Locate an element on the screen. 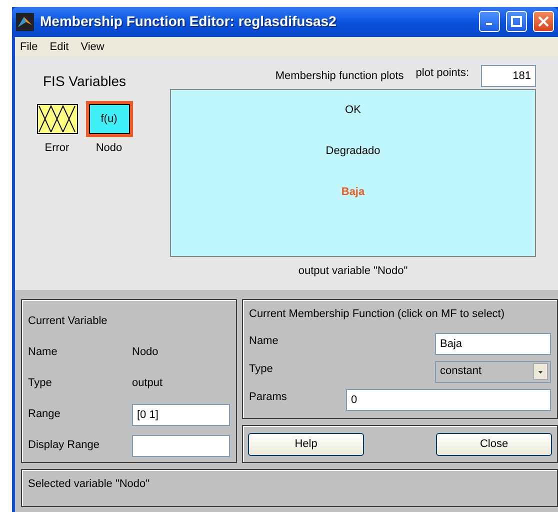  menu-item: Edit is located at coordinates (59, 47).